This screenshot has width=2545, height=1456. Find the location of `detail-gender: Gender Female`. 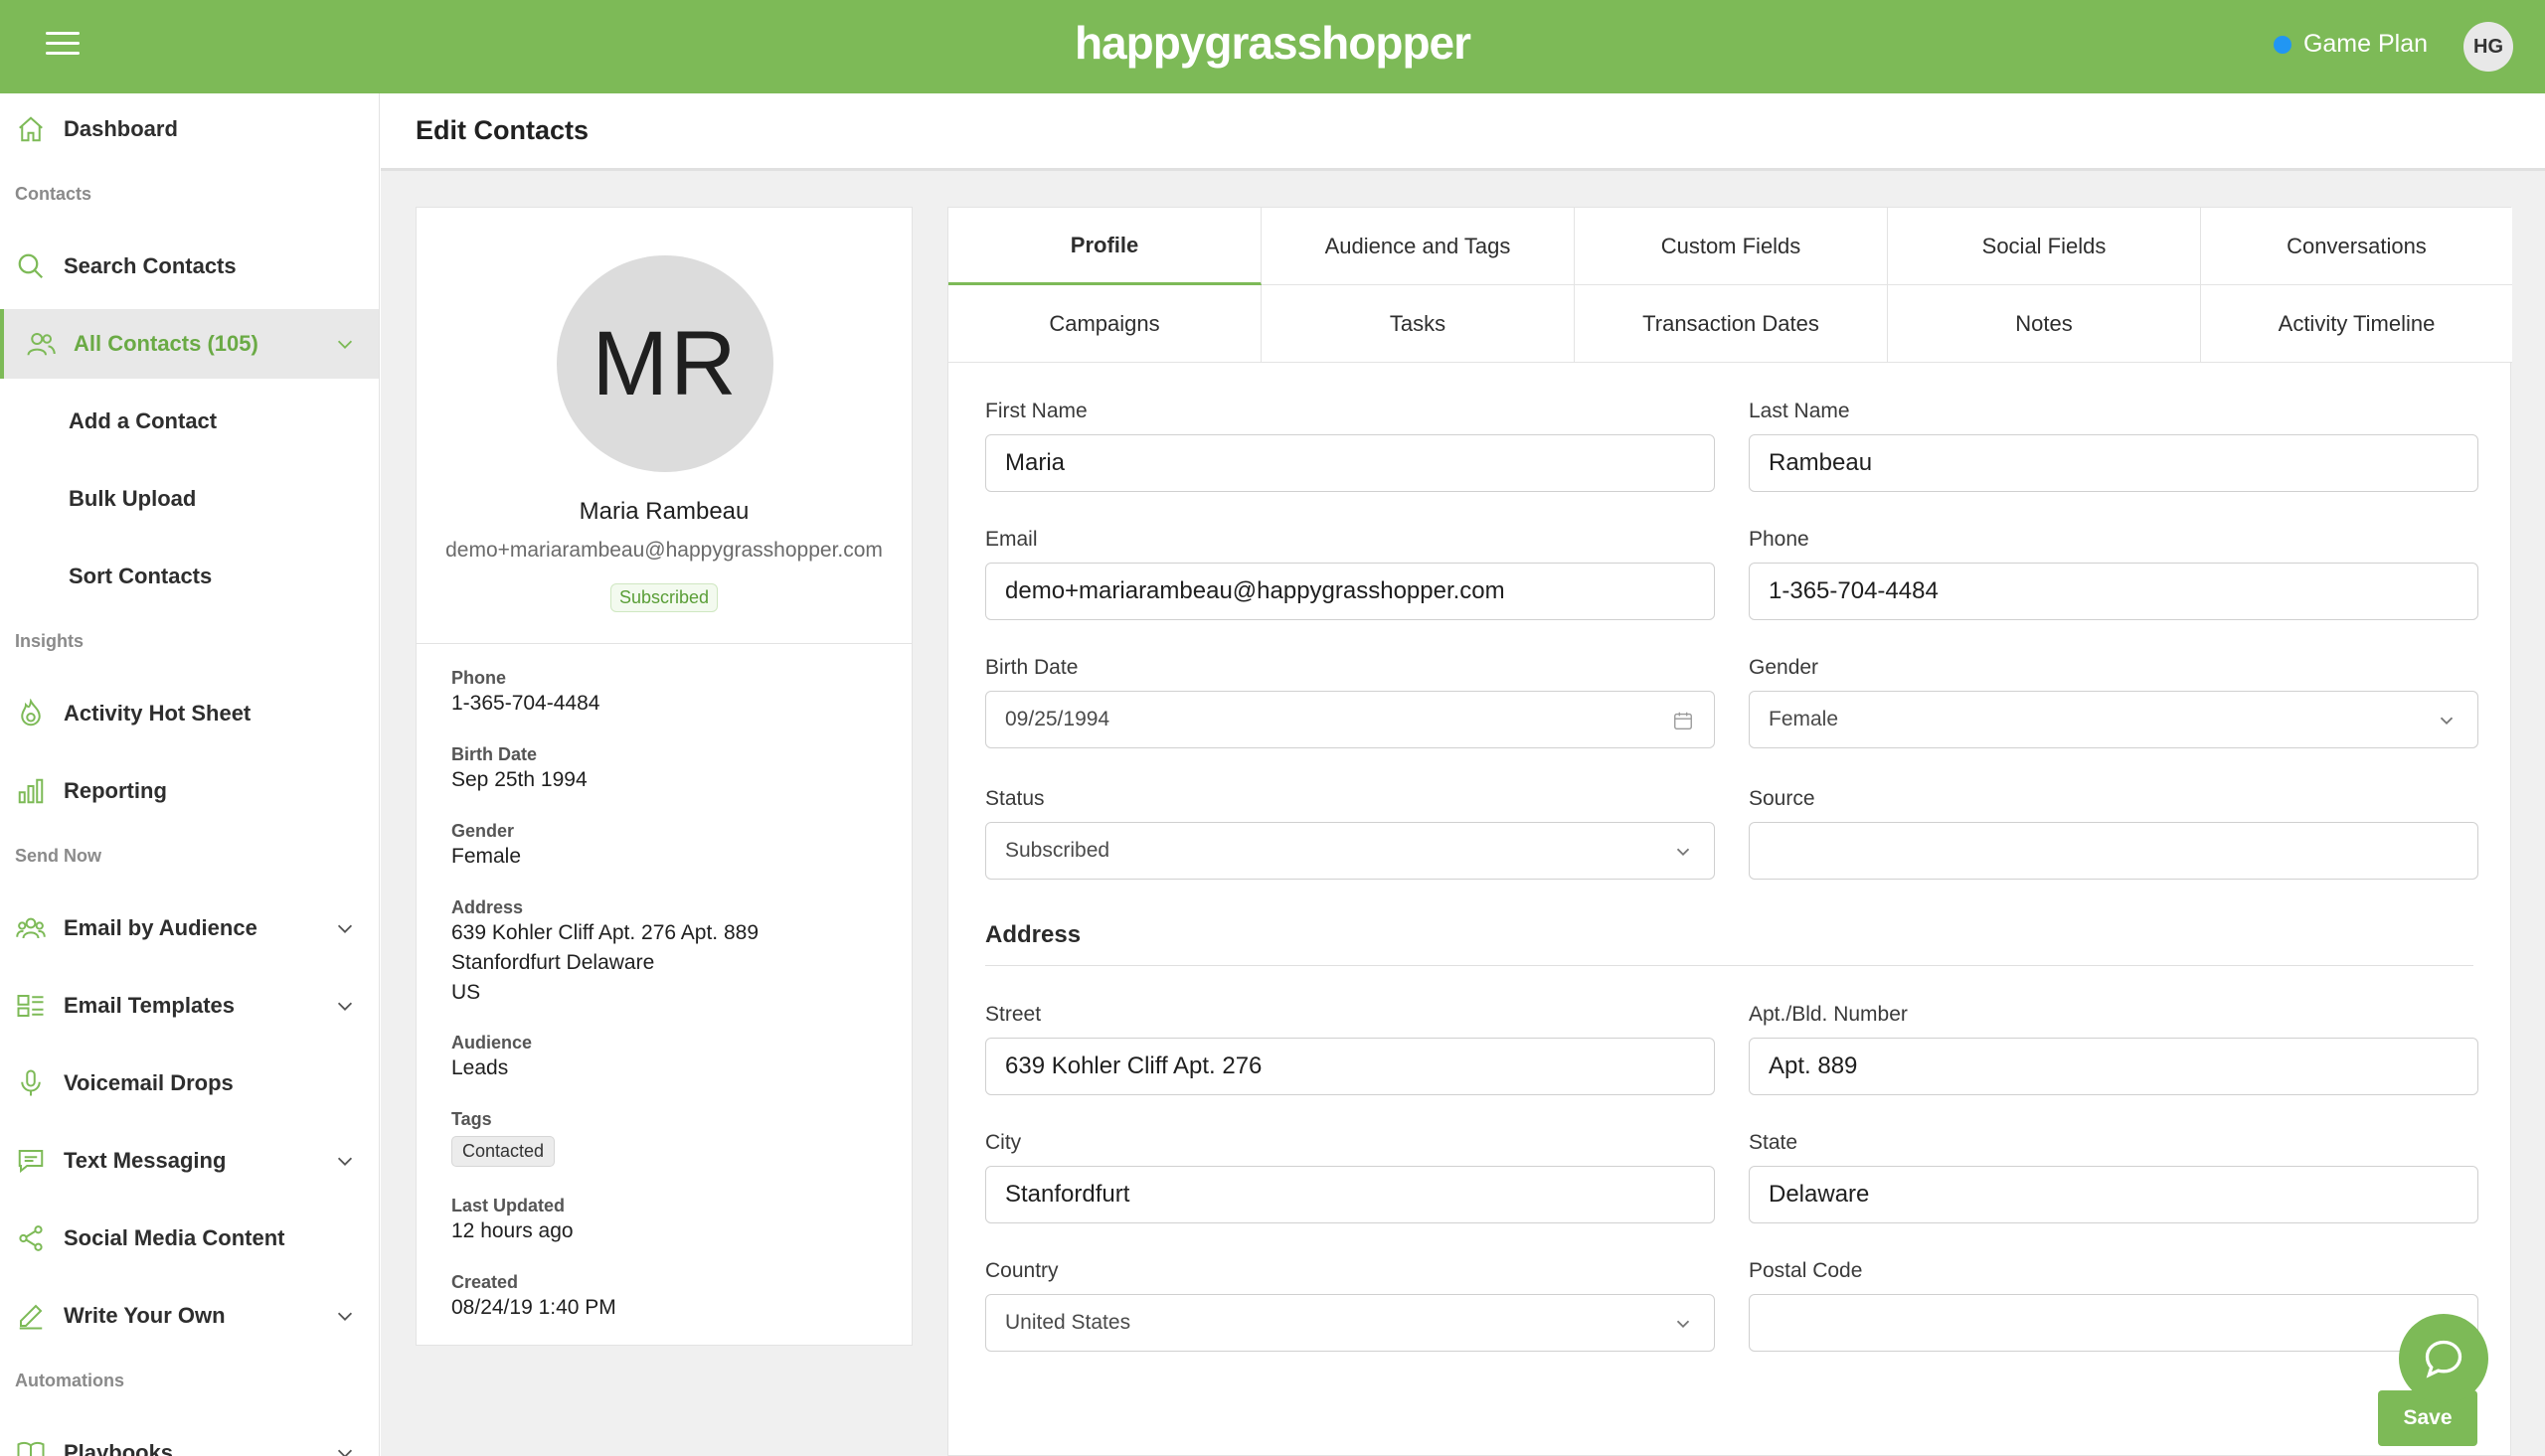

detail-gender: Gender Female is located at coordinates (671, 846).